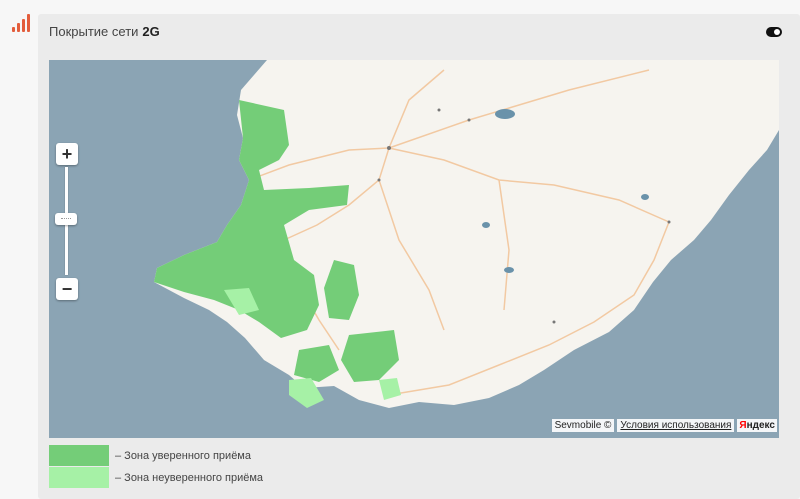 Image resolution: width=800 pixels, height=499 pixels. I want to click on legend-item-weak: – Зона неуверенного приёма, so click(156, 477).